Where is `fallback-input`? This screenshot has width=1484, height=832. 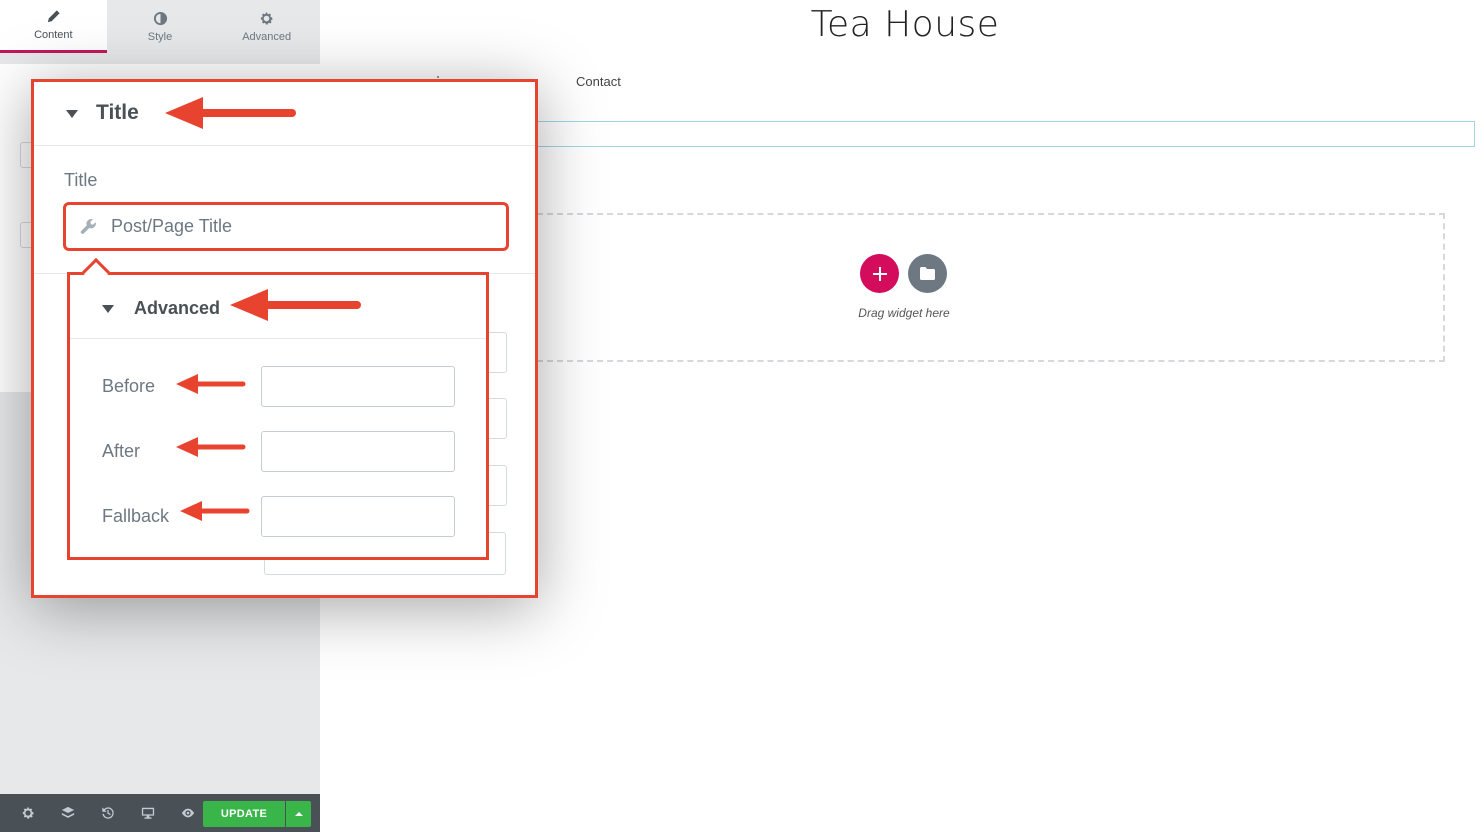 fallback-input is located at coordinates (358, 516).